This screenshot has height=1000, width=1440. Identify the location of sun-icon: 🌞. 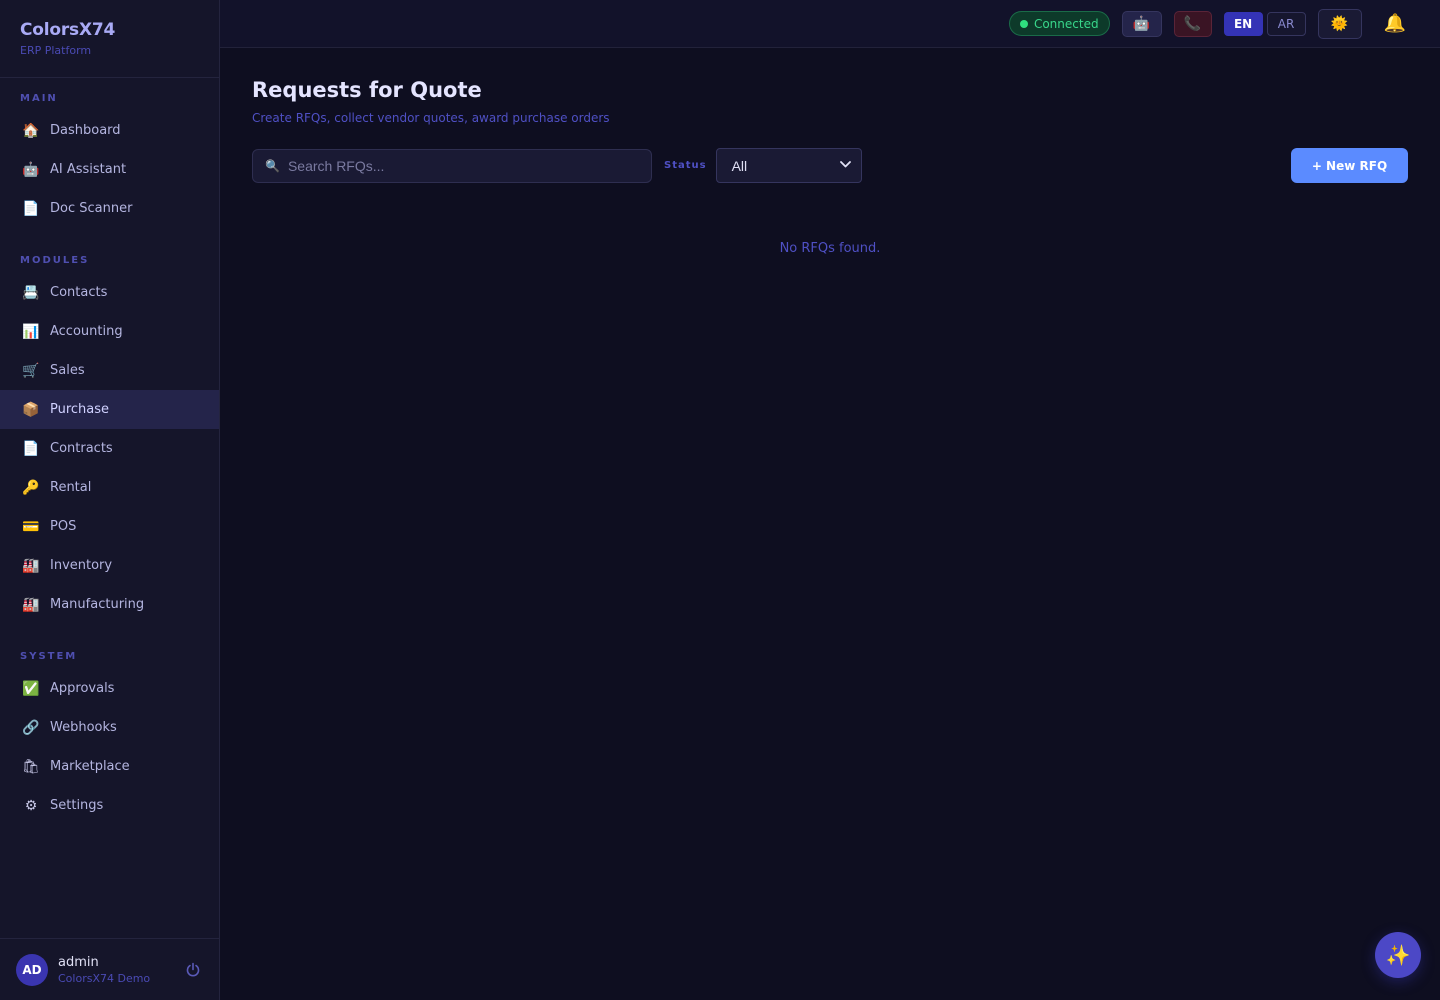
(1339, 23).